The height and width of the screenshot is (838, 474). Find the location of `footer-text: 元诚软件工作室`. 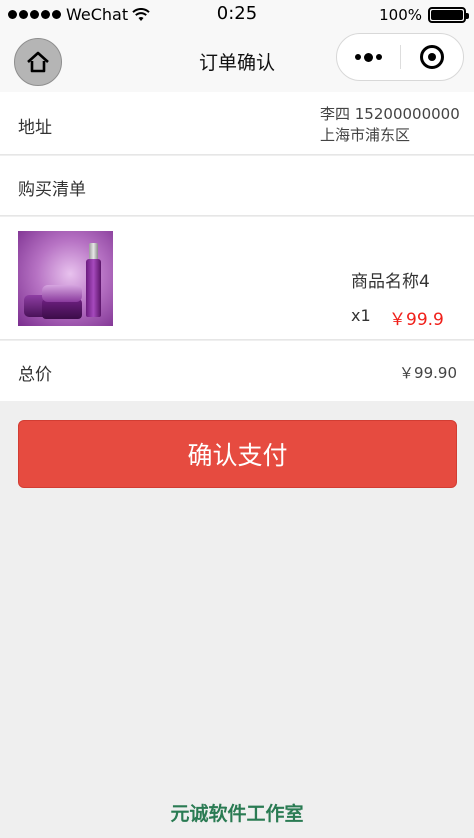

footer-text: 元诚软件工作室 is located at coordinates (237, 814).